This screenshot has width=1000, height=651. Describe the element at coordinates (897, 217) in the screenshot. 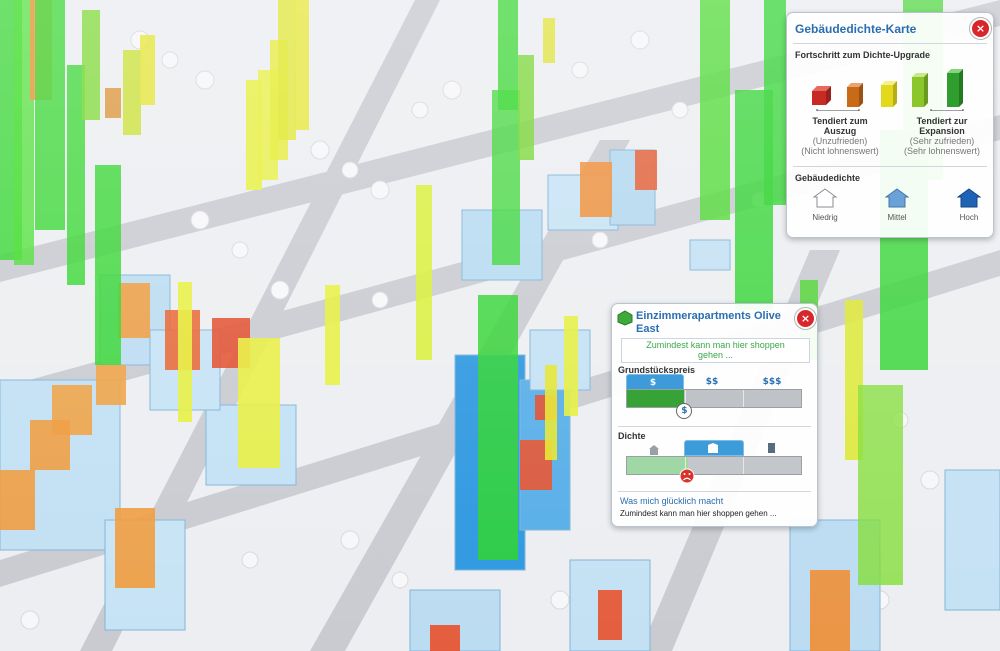

I see `density-medium-label: Mittel` at that location.